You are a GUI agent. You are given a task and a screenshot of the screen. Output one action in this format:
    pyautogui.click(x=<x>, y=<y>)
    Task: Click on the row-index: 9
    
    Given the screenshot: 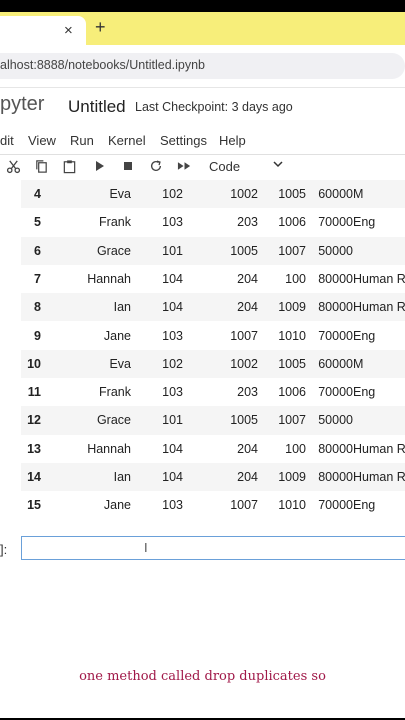 What is the action you would take?
    pyautogui.click(x=37, y=335)
    